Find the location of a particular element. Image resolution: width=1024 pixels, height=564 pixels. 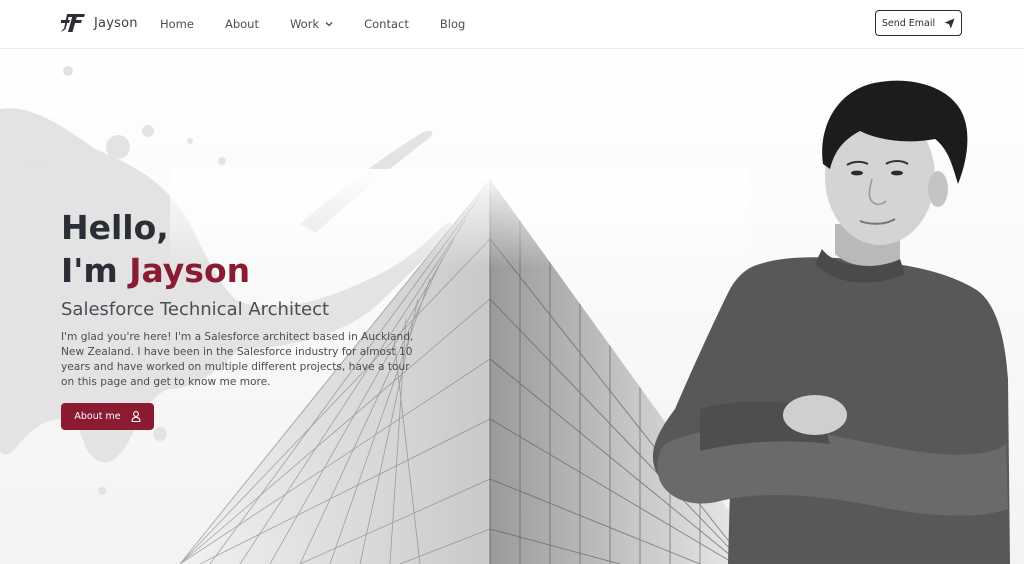

nav-blog: Blog is located at coordinates (452, 24).